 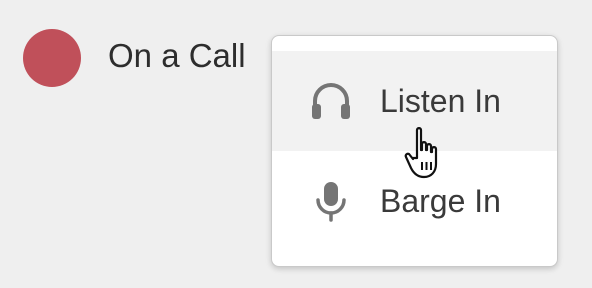 What do you see at coordinates (331, 201) in the screenshot?
I see `microphone-icon` at bounding box center [331, 201].